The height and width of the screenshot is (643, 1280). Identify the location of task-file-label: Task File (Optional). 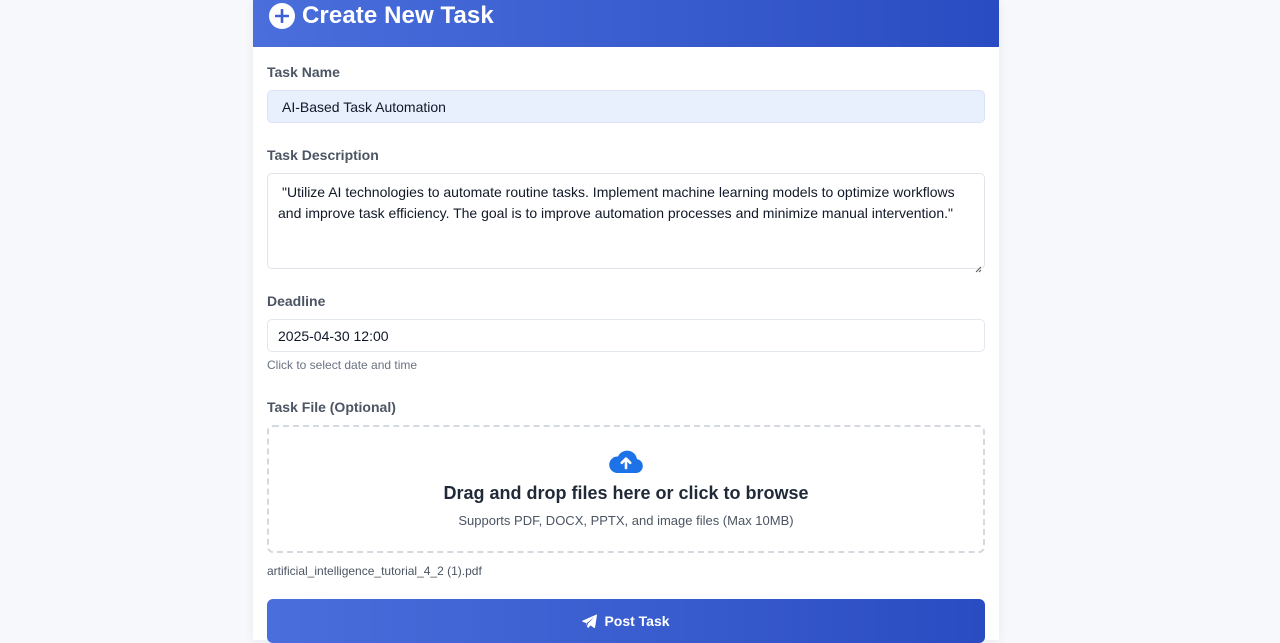
(331, 407).